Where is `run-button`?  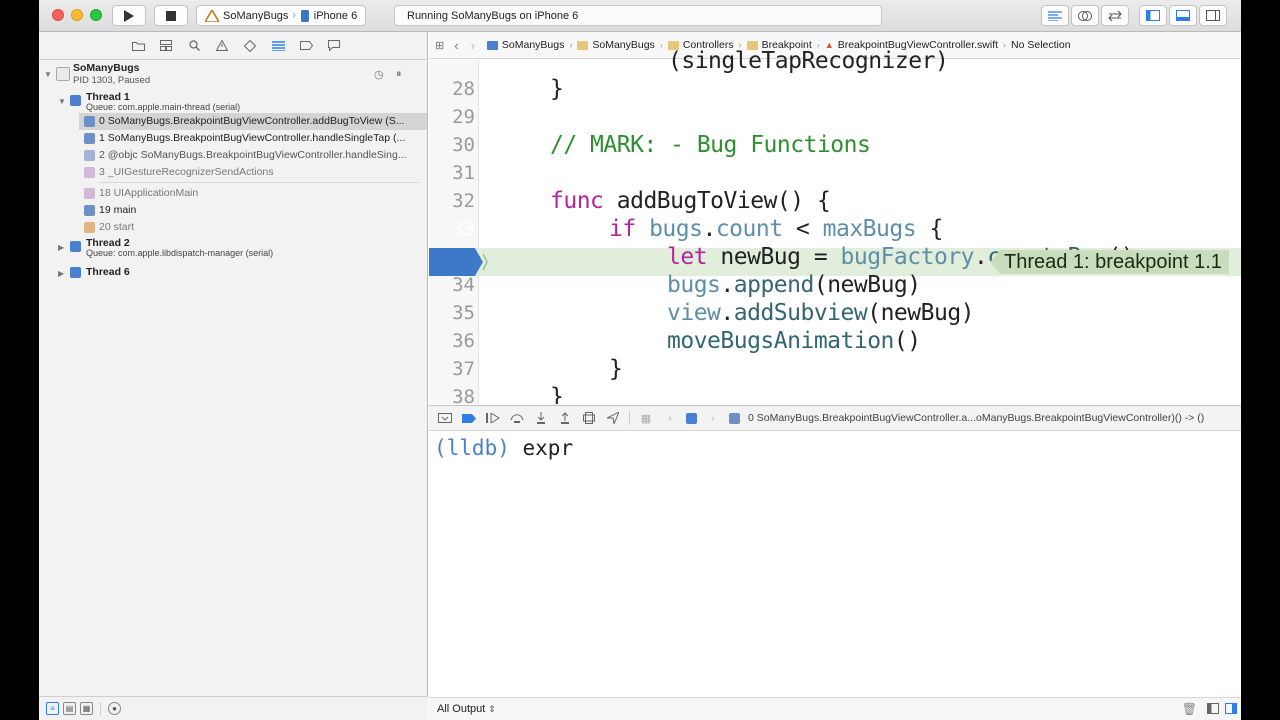
run-button is located at coordinates (129, 15).